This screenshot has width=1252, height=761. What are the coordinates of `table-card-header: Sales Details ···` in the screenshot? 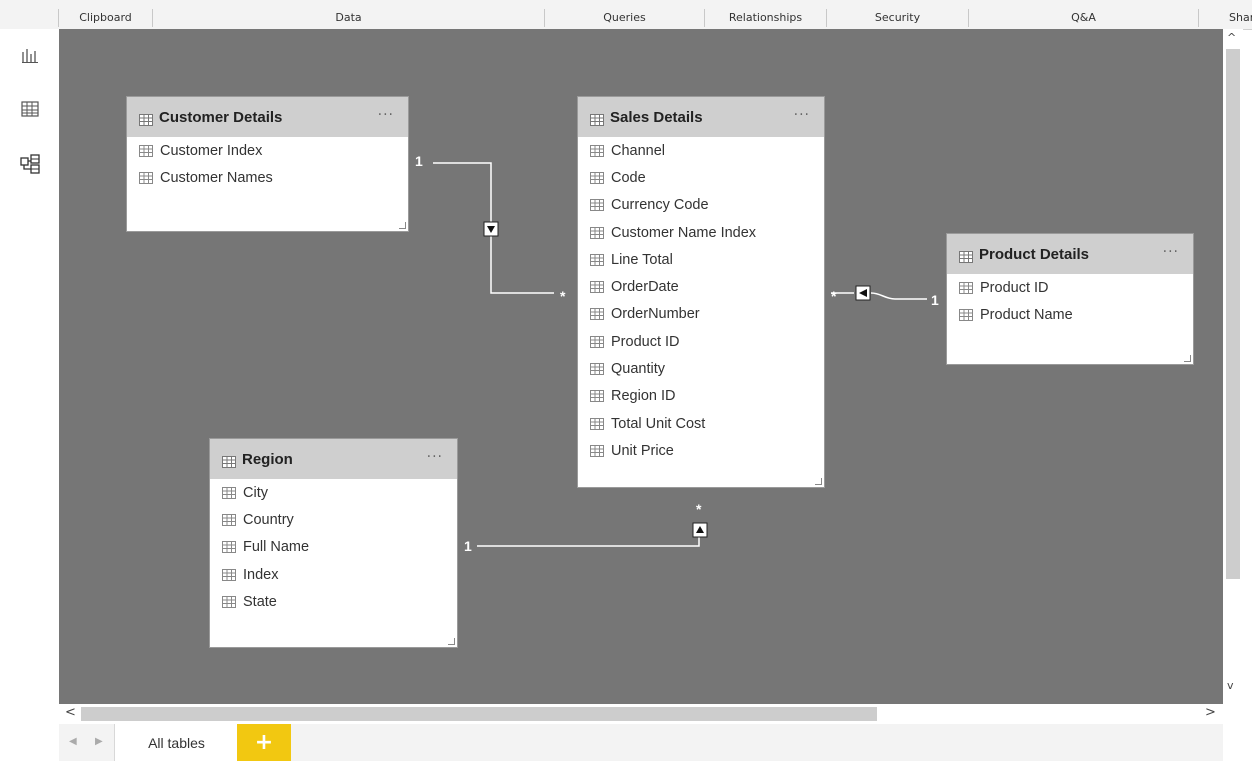 It's located at (701, 117).